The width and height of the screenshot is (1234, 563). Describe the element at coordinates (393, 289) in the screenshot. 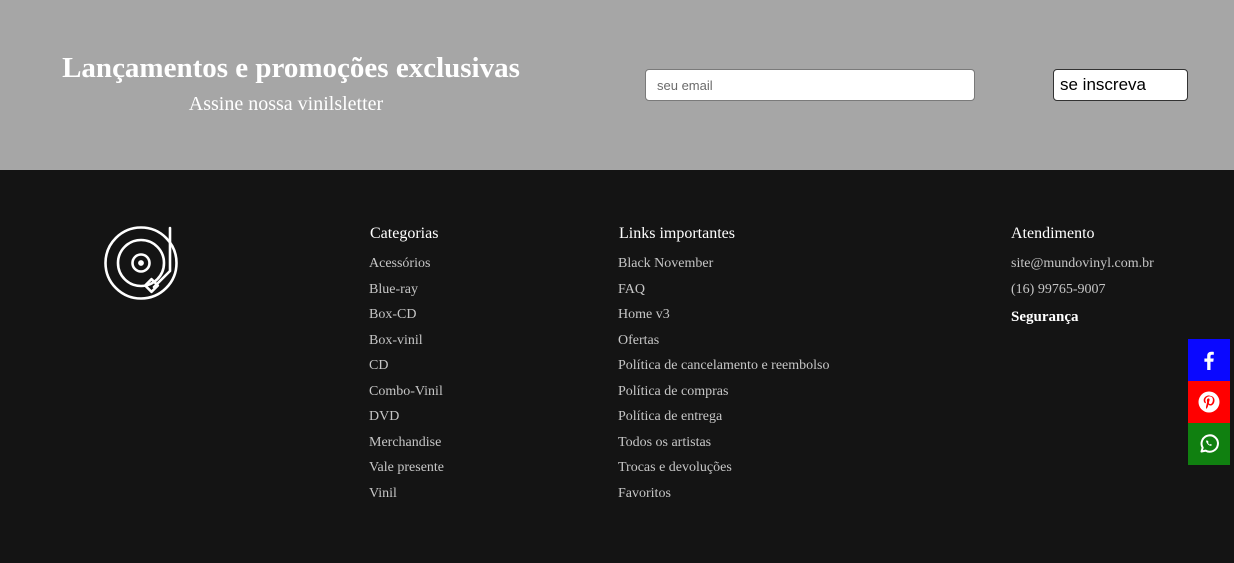

I see `category-link-label: Blue-ray` at that location.